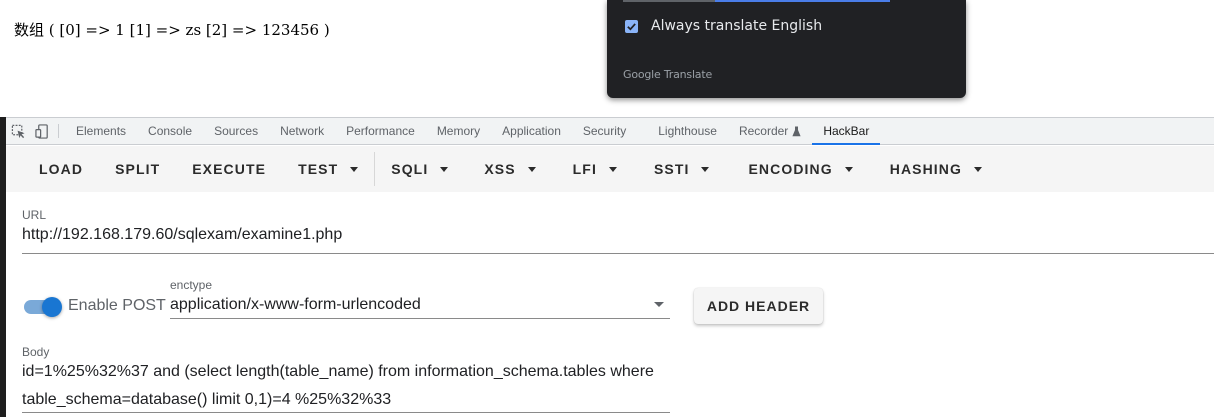 Image resolution: width=1214 pixels, height=417 pixels. Describe the element at coordinates (500, 169) in the screenshot. I see `xss-label: XSS` at that location.